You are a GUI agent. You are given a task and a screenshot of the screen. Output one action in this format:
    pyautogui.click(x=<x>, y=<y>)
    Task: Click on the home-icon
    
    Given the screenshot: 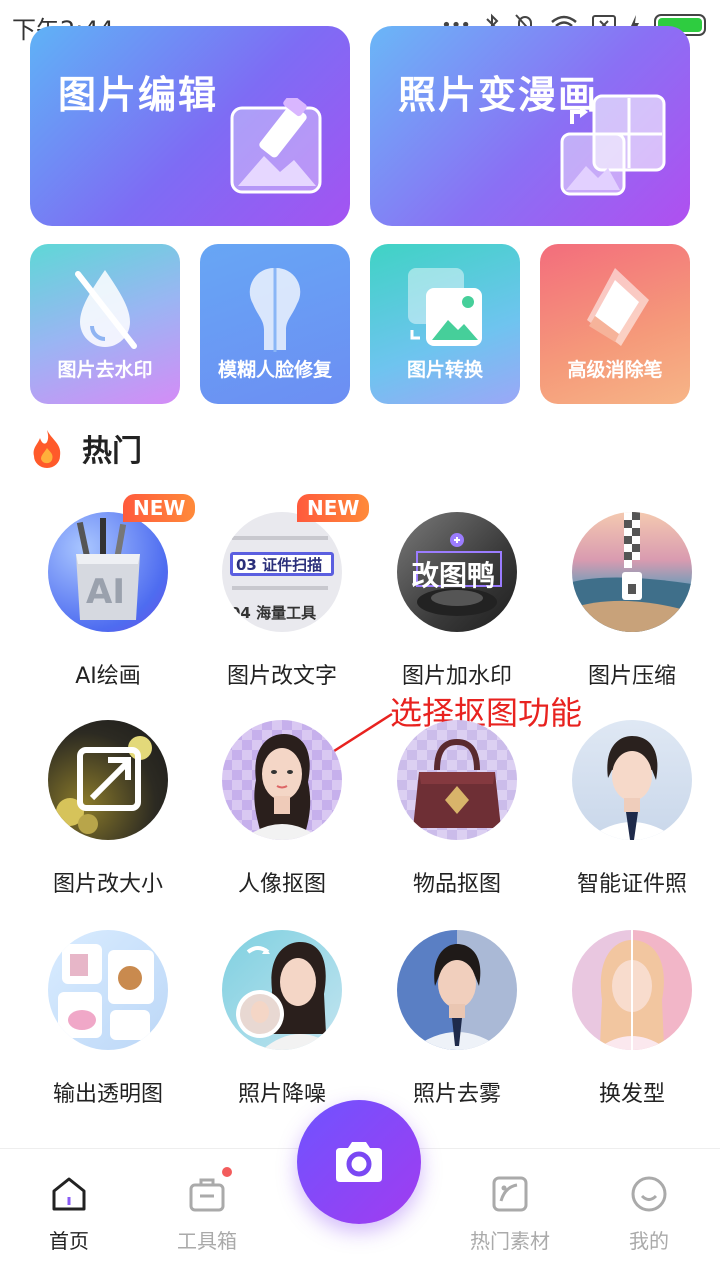 What is the action you would take?
    pyautogui.click(x=69, y=1194)
    